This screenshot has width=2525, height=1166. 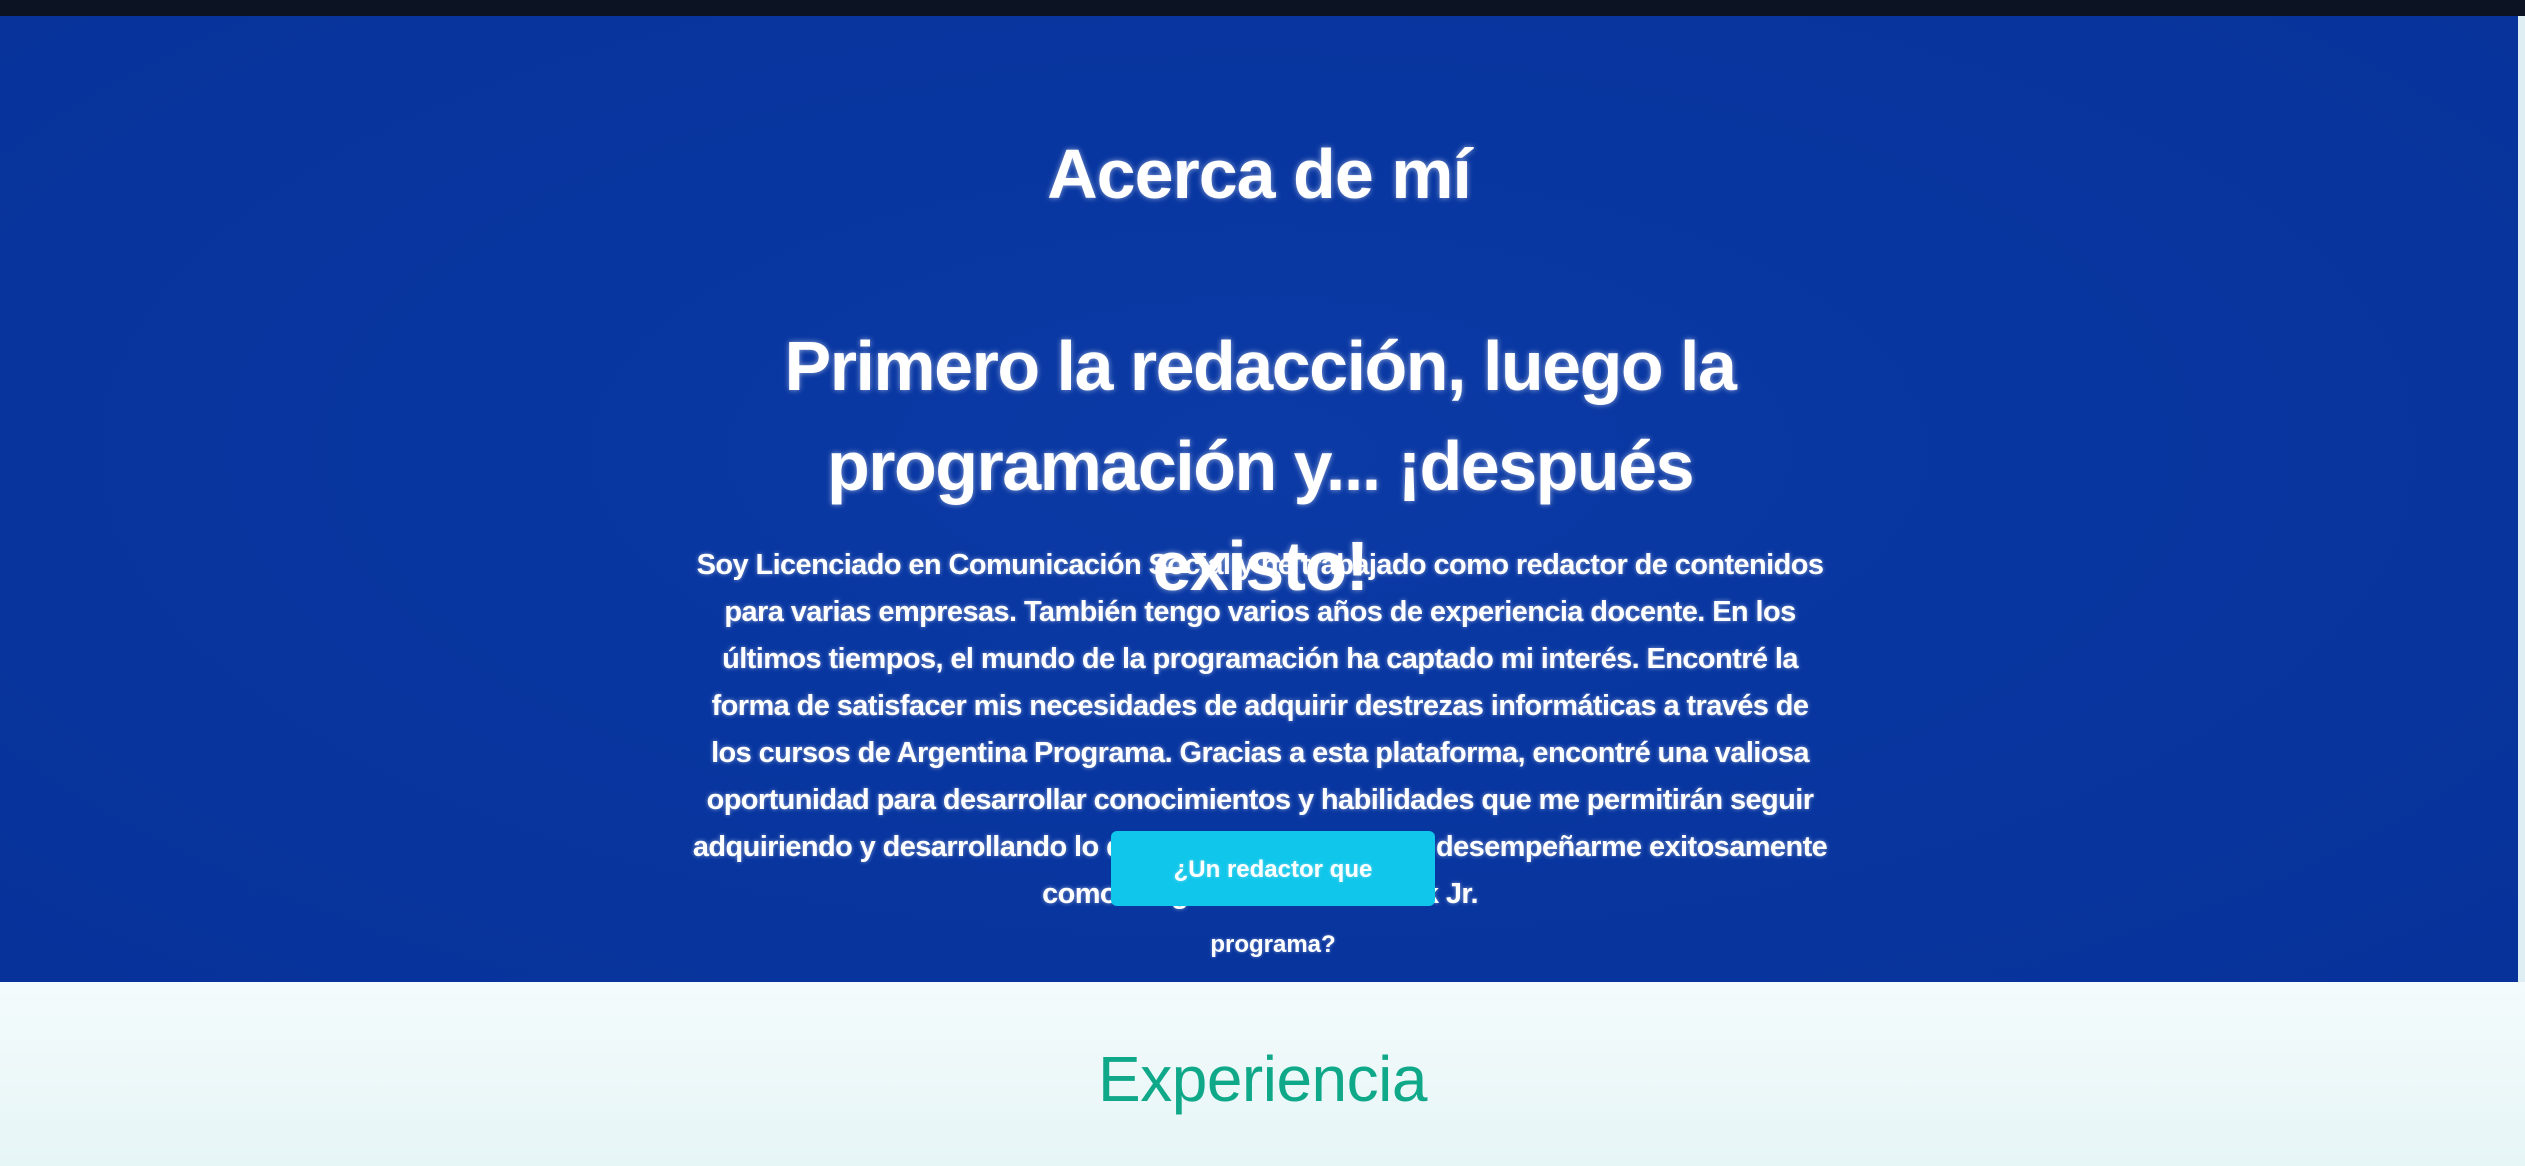 What do you see at coordinates (1262, 8) in the screenshot?
I see `top-bezel` at bounding box center [1262, 8].